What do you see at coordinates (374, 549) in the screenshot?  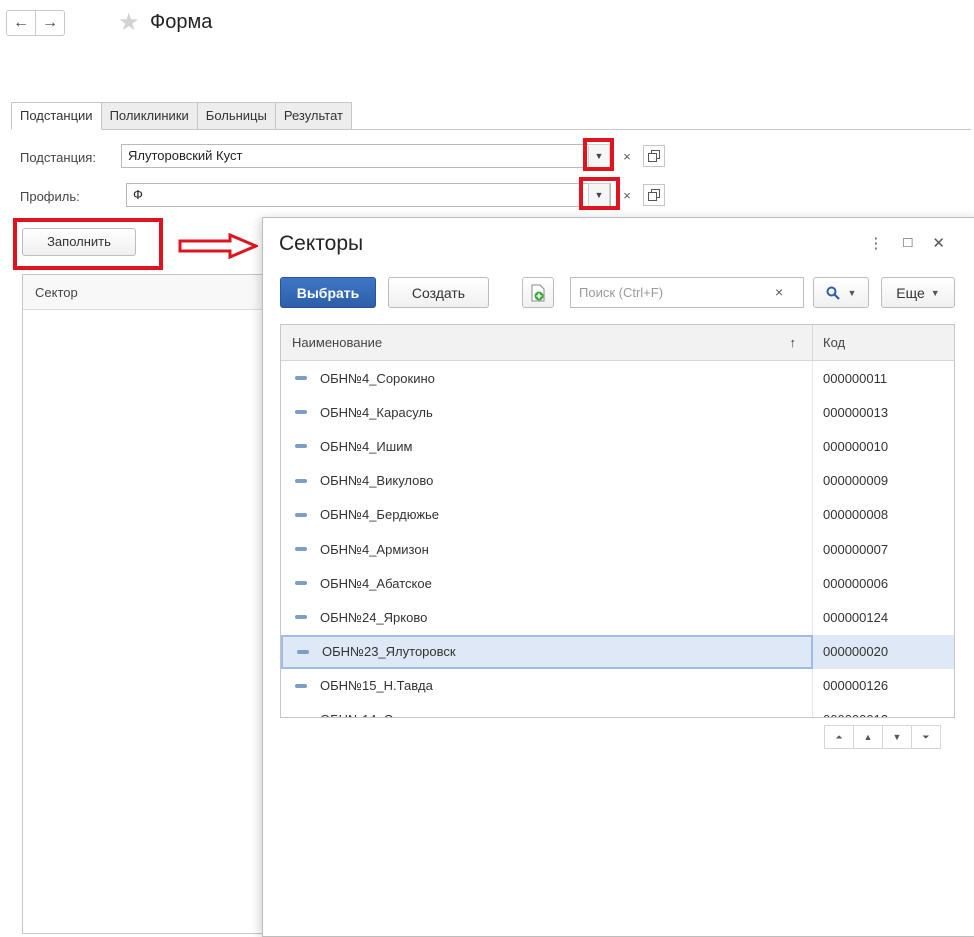 I see `row-name: ОБН№4_Армизон` at bounding box center [374, 549].